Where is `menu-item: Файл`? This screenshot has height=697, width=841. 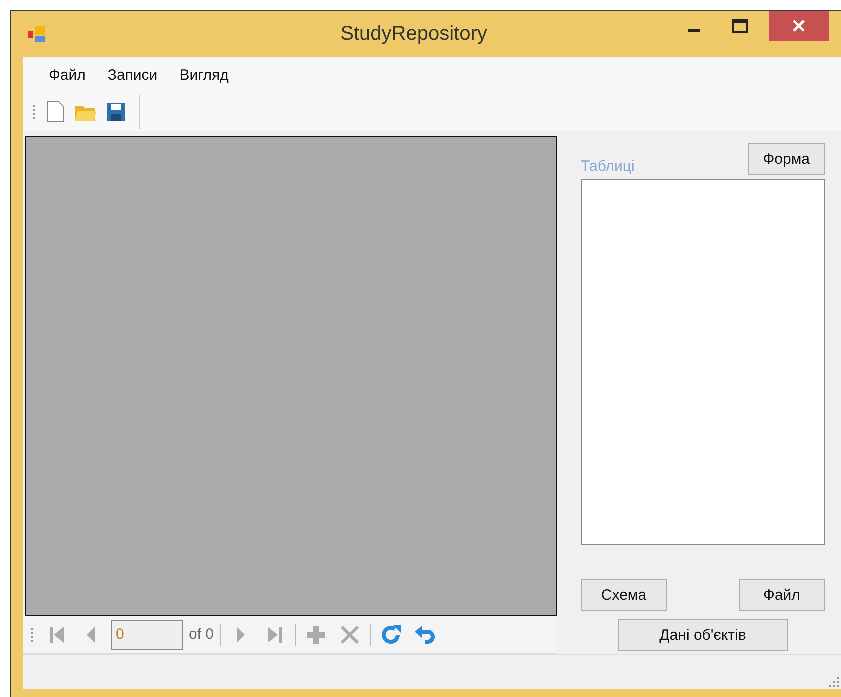
menu-item: Файл is located at coordinates (67, 75).